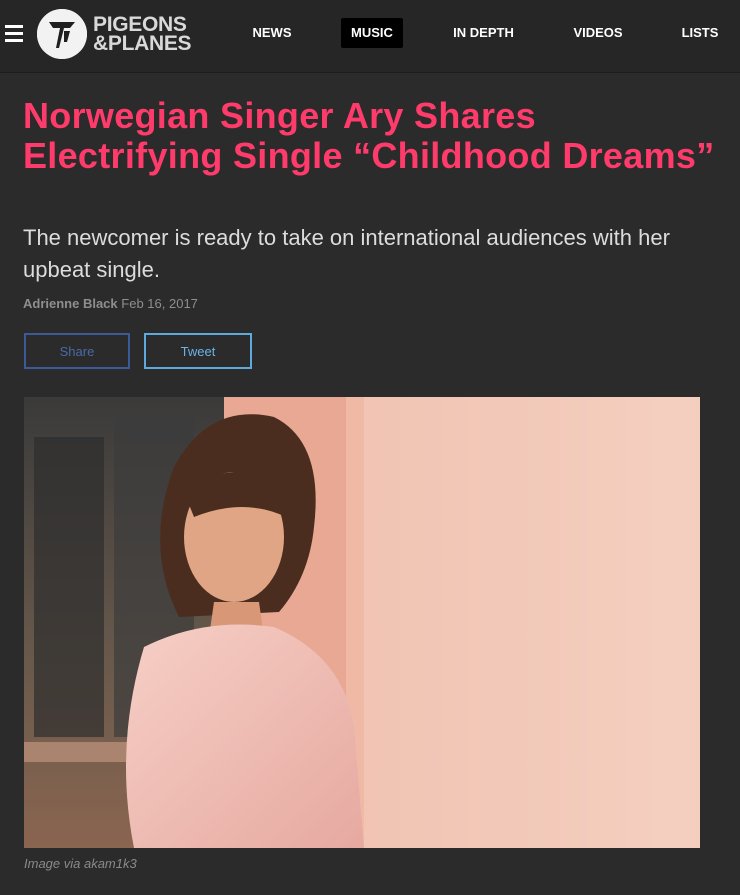 The height and width of the screenshot is (895, 740). I want to click on publish-date: Feb 16, 2017, so click(159, 303).